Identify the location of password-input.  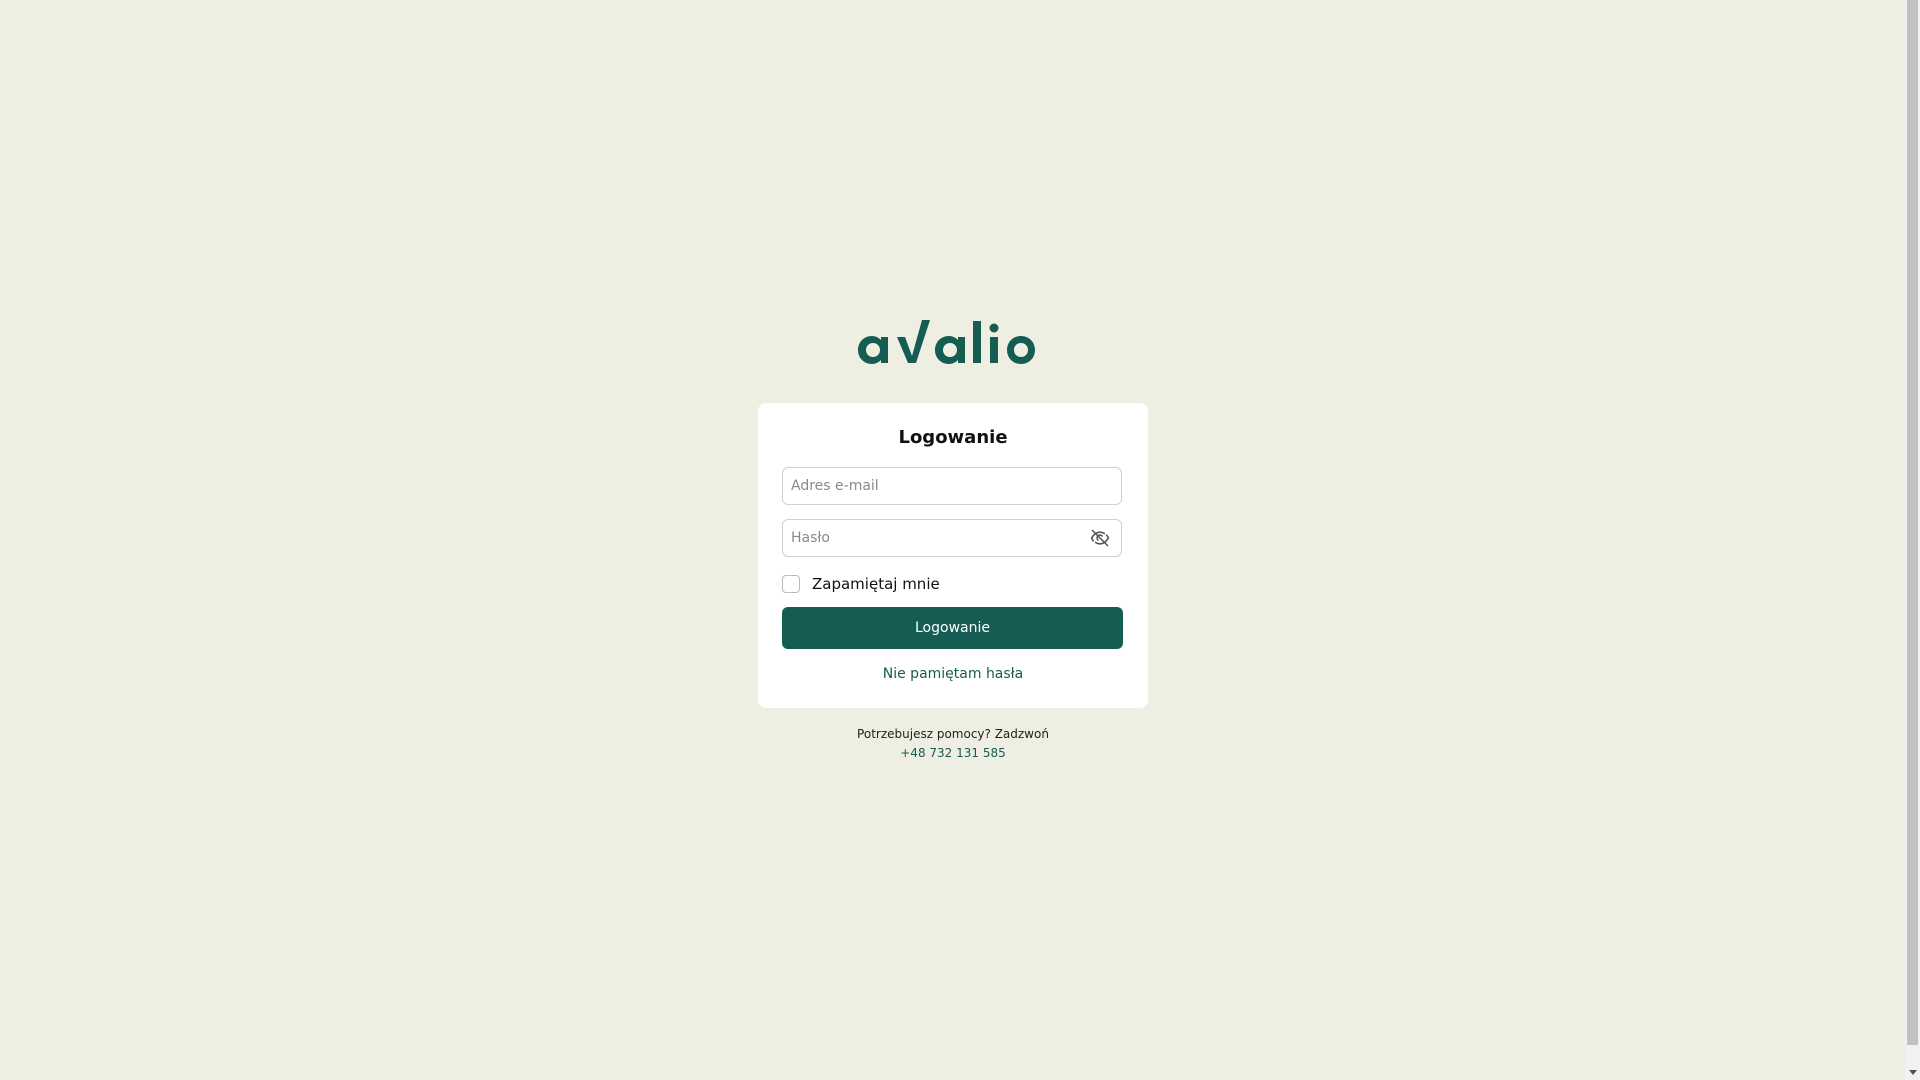
(927, 538).